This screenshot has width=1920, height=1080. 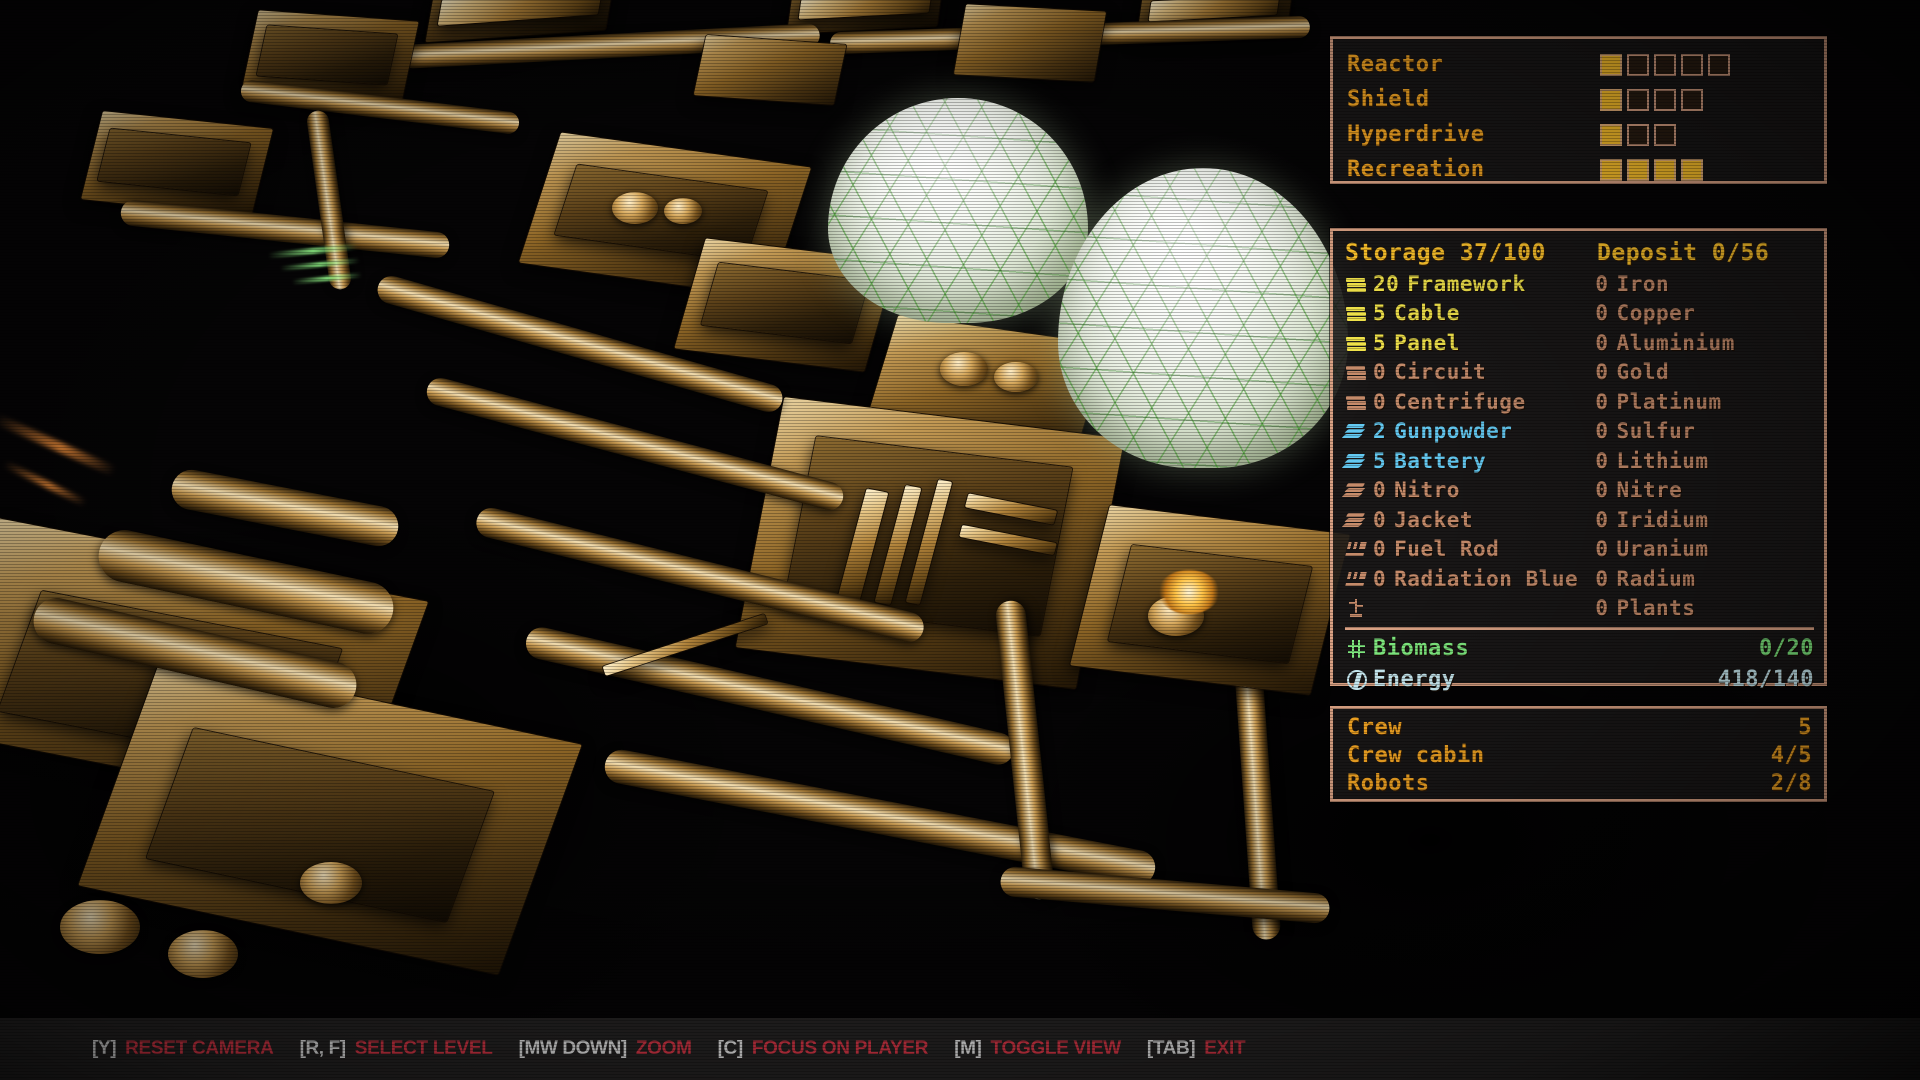 I want to click on system-row-hyperdrive: Hyperdrive, so click(x=1579, y=134).